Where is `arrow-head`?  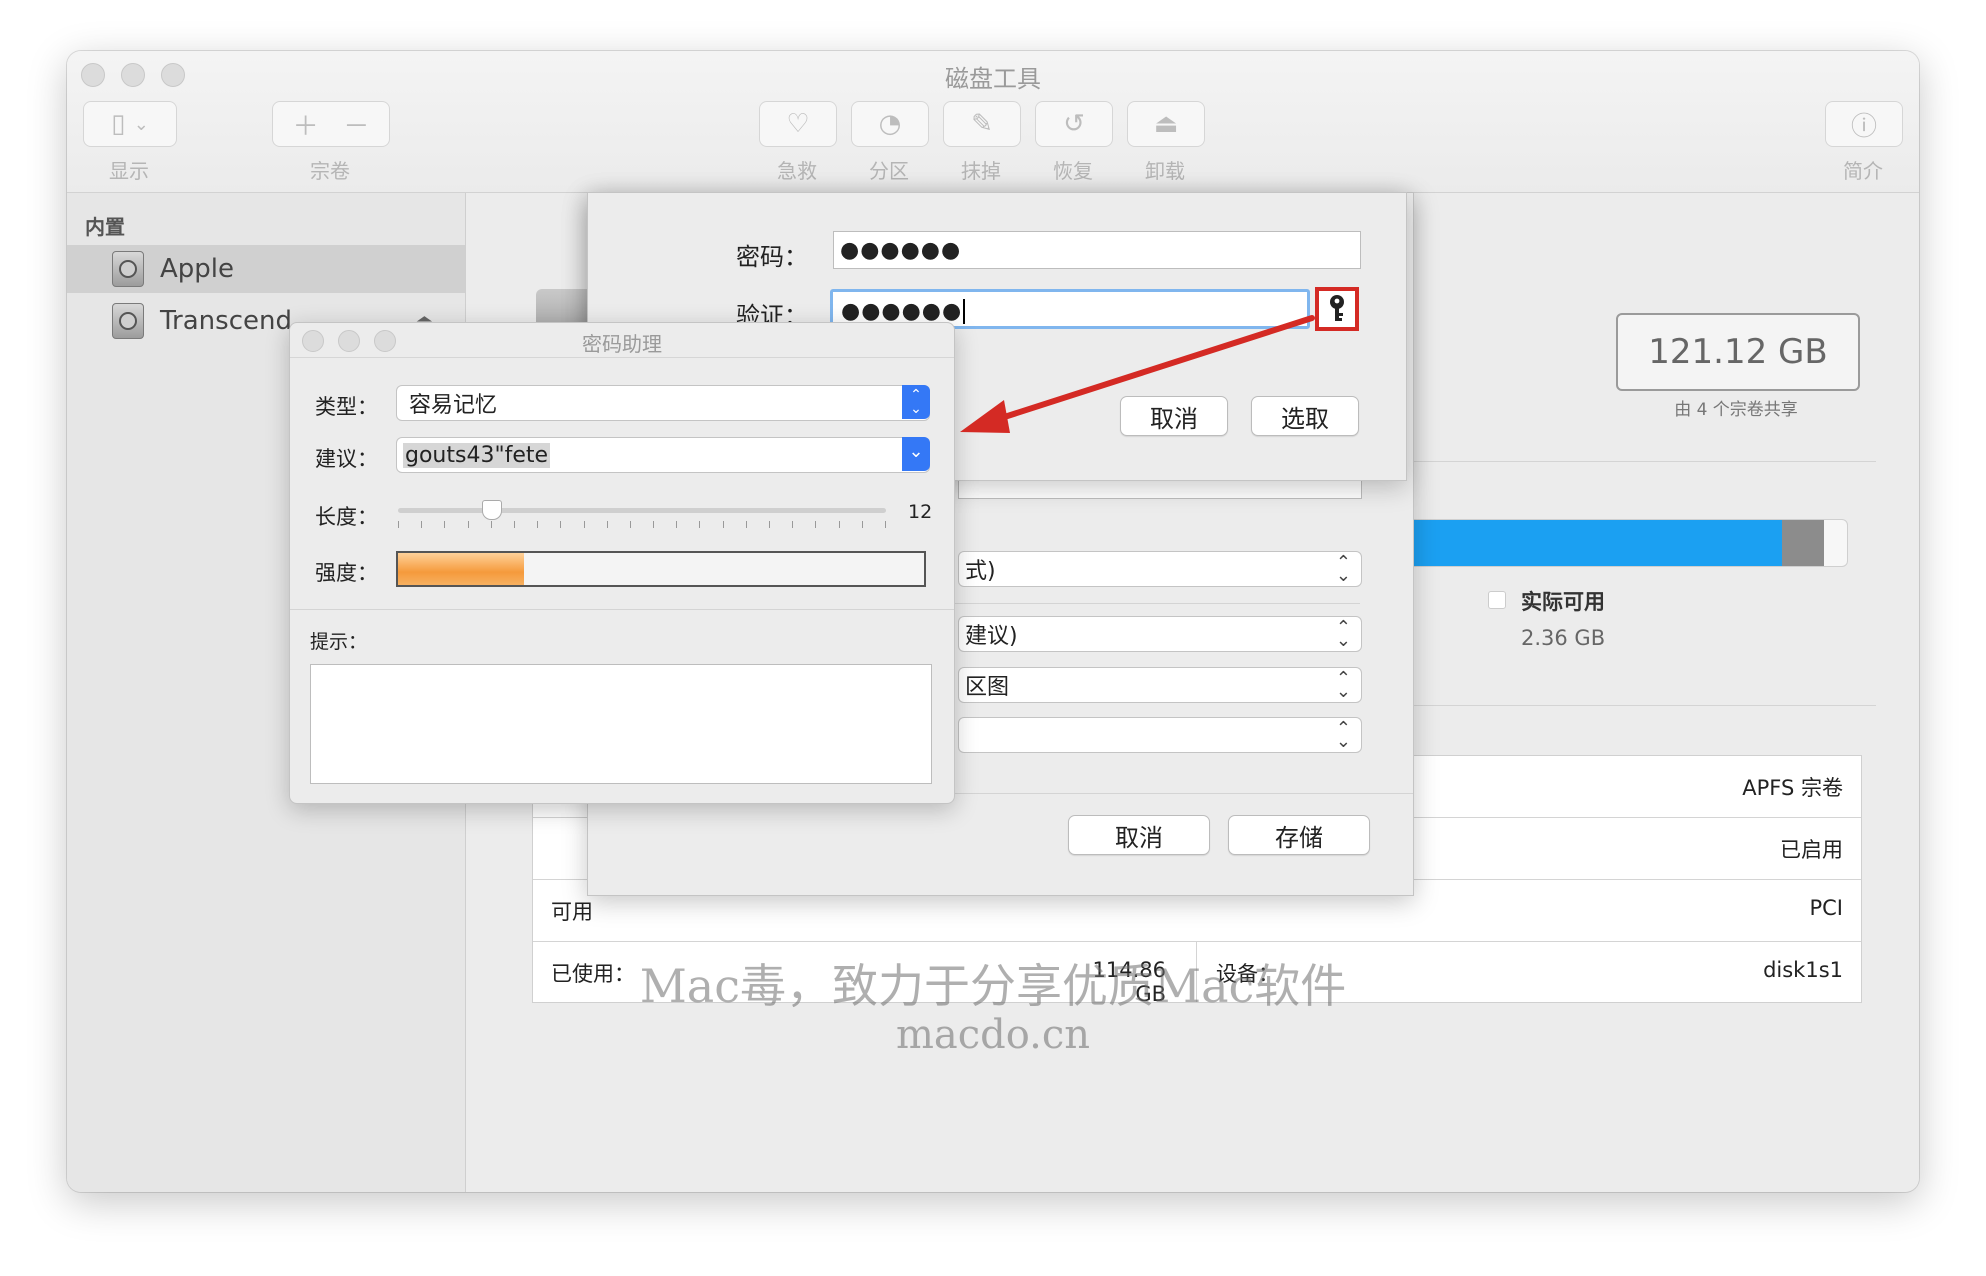 arrow-head is located at coordinates (985, 416).